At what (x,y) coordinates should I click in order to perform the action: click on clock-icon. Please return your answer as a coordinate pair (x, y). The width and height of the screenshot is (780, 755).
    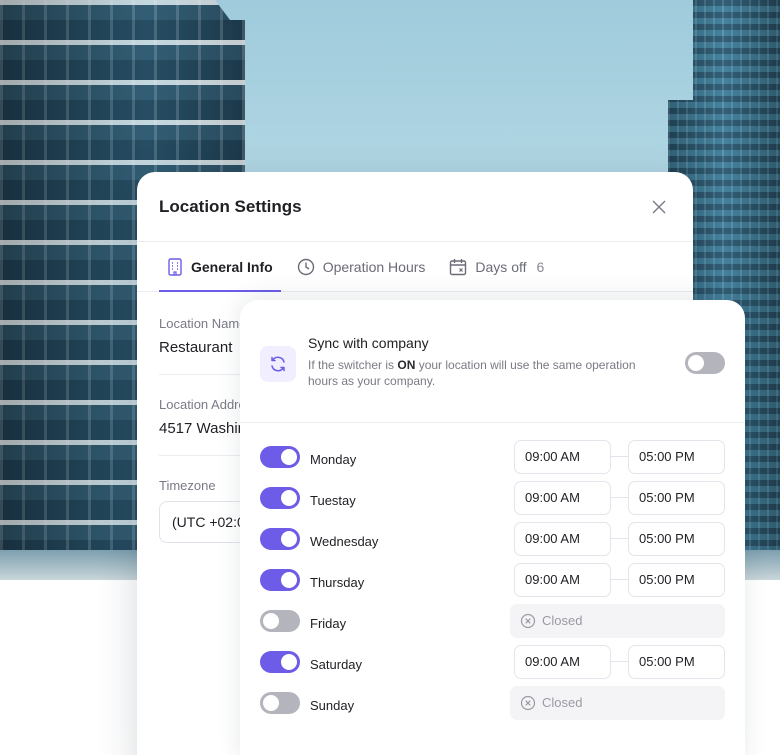
    Looking at the image, I should click on (305, 266).